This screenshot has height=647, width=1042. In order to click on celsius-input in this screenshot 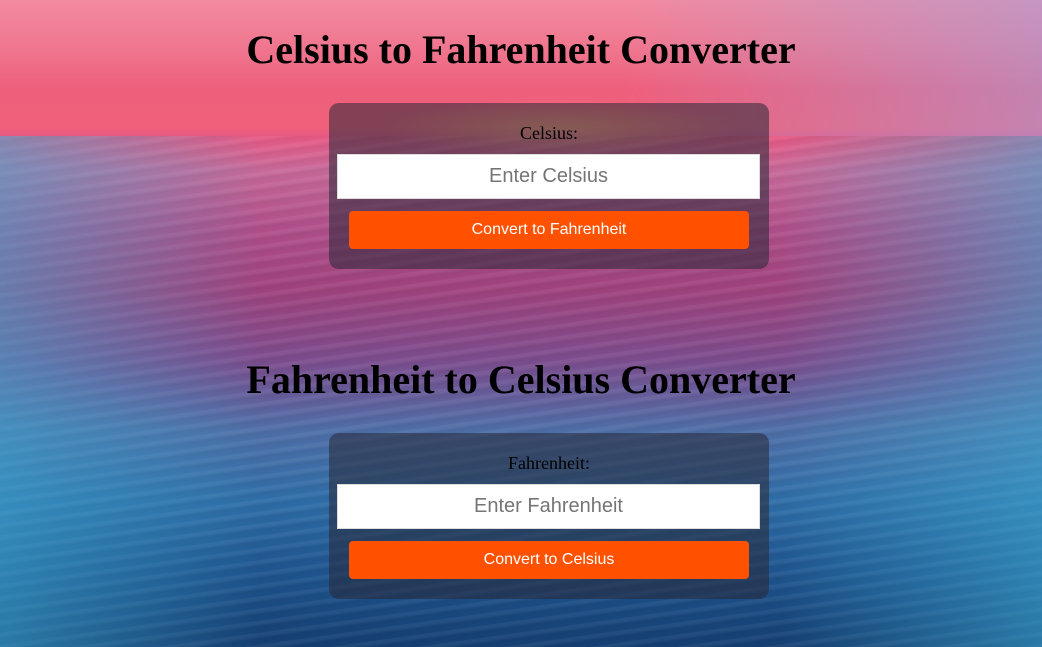, I will do `click(548, 176)`.